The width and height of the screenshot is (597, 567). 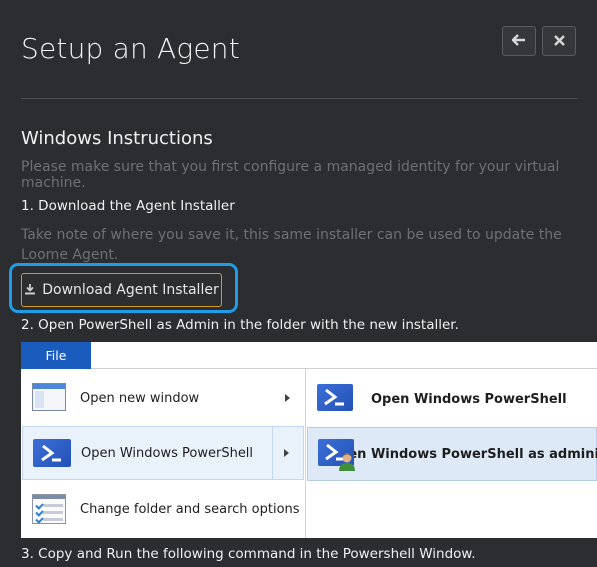 What do you see at coordinates (190, 509) in the screenshot?
I see `menu-item-label: Change folder and search options` at bounding box center [190, 509].